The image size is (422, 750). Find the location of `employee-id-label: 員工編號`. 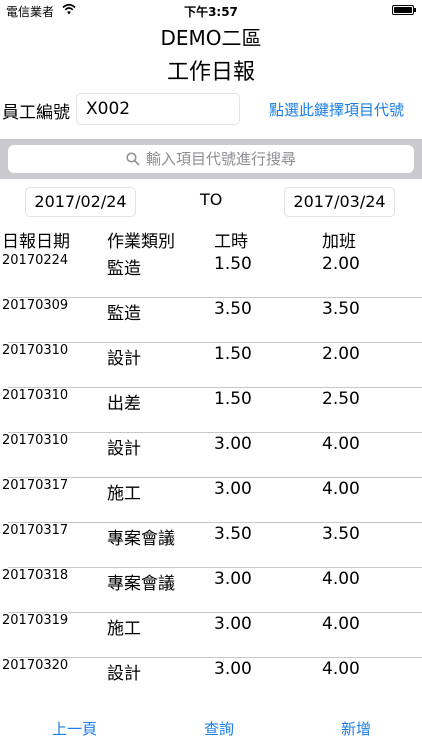

employee-id-label: 員工編號 is located at coordinates (36, 113).